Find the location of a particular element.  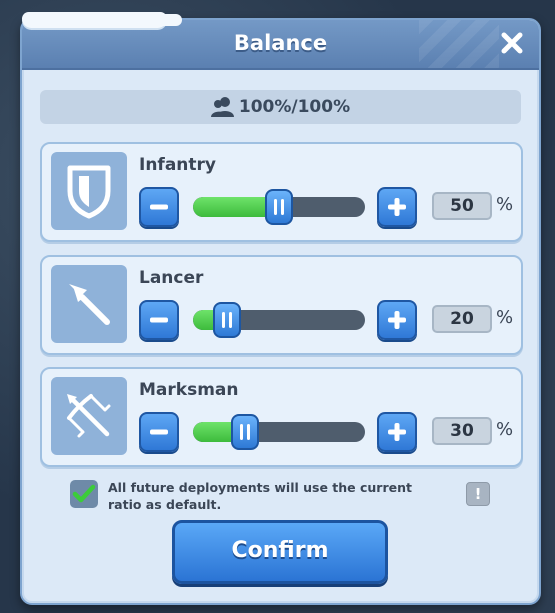

users-icon is located at coordinates (222, 107).